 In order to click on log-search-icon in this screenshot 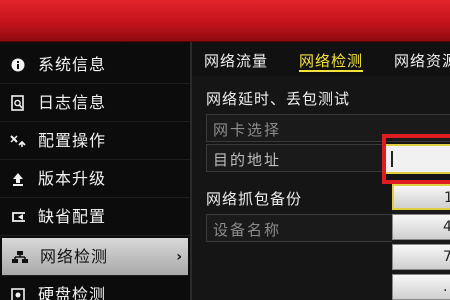, I will do `click(18, 103)`.